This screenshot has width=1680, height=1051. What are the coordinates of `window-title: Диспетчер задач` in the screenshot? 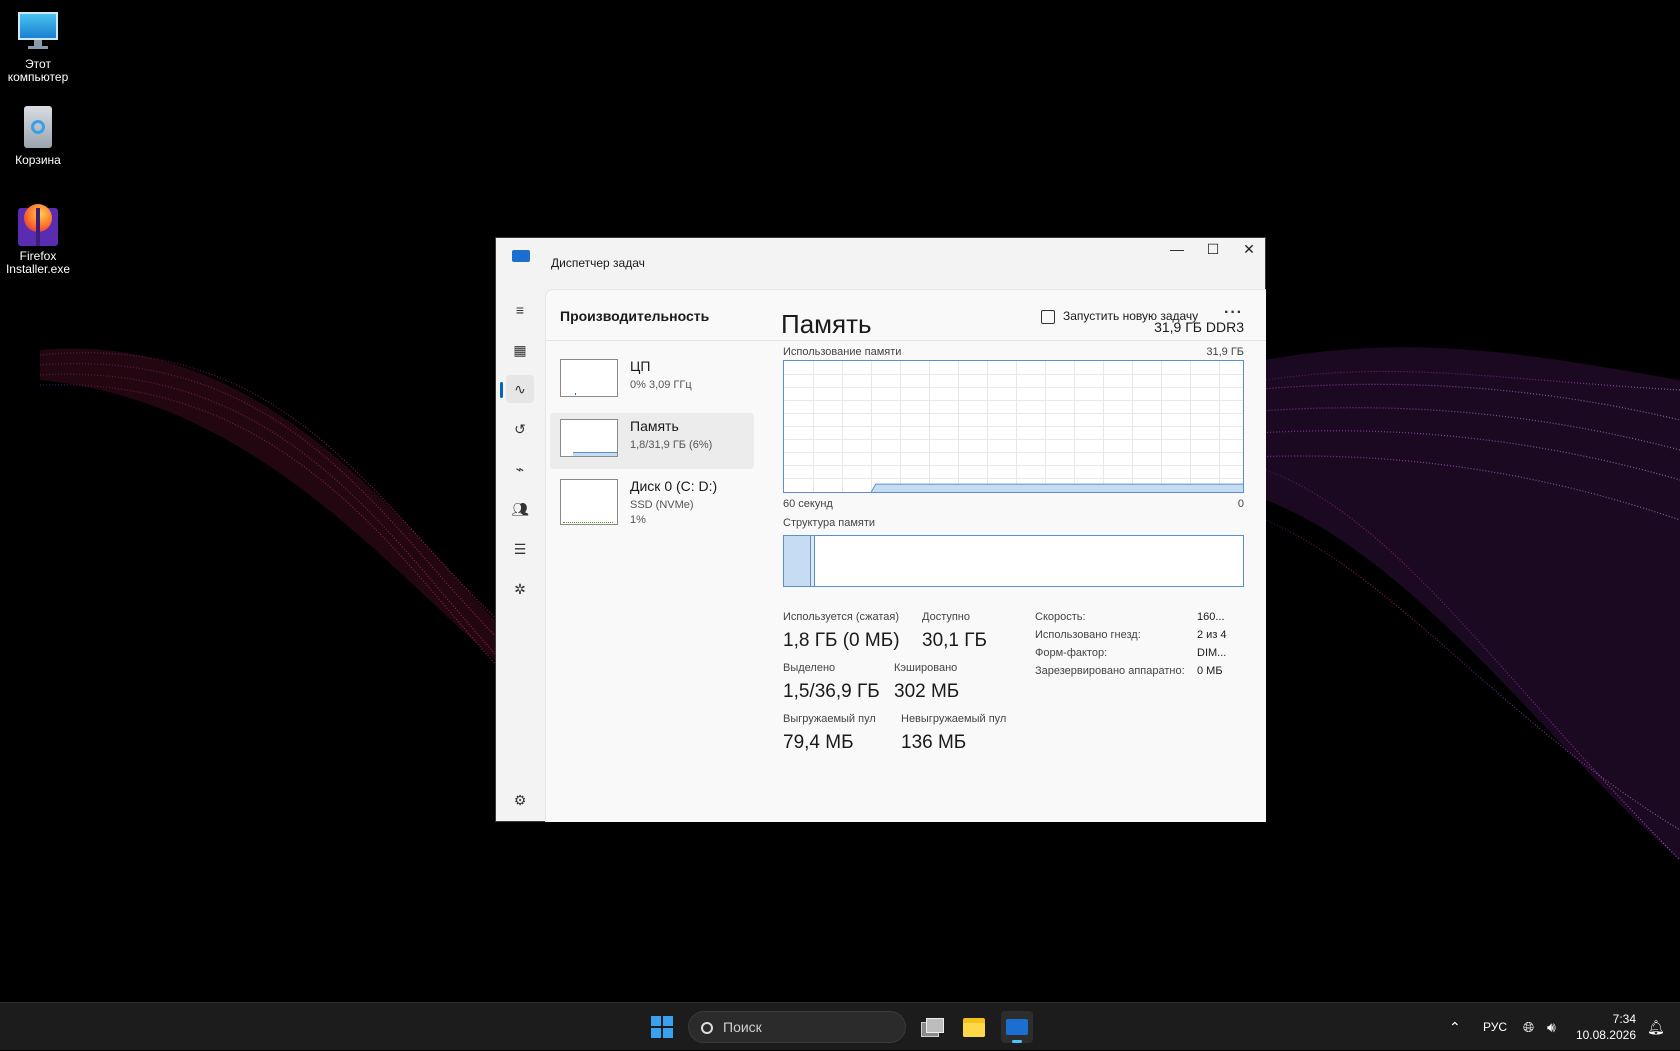 It's located at (598, 263).